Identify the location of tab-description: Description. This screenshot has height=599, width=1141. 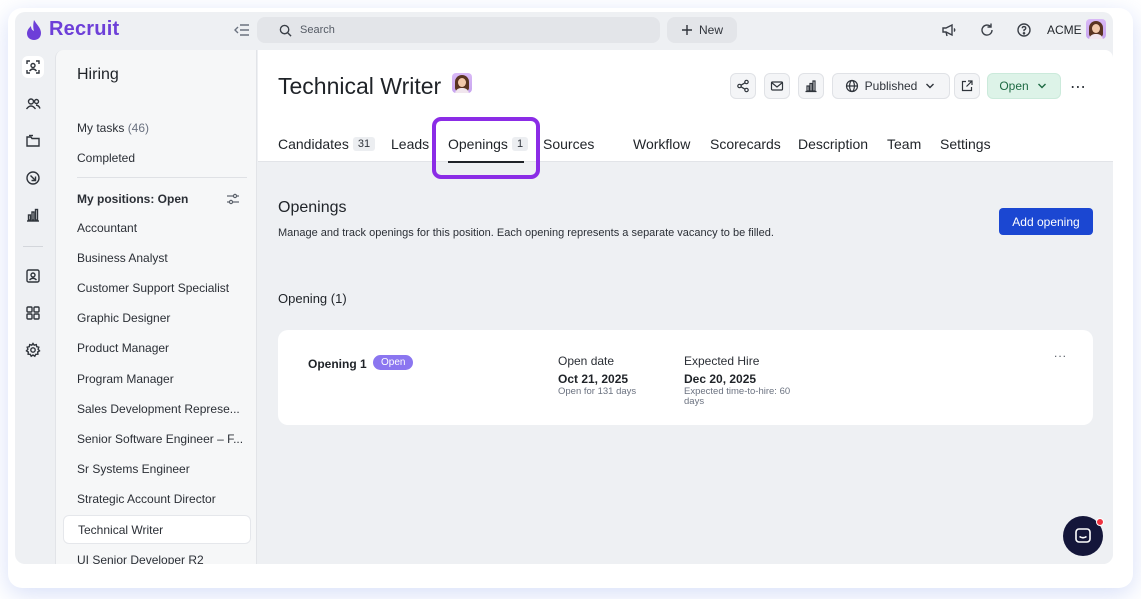
(833, 144).